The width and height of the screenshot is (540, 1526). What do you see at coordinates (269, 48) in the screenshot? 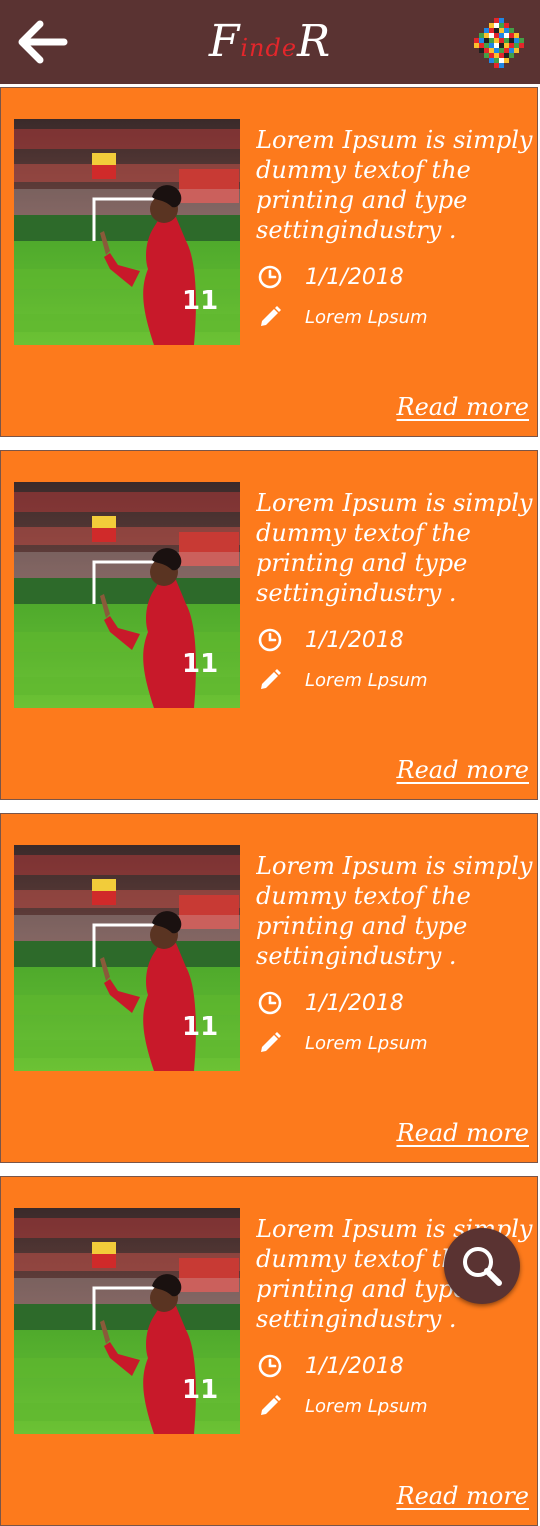
I see `logo-middle: inde` at bounding box center [269, 48].